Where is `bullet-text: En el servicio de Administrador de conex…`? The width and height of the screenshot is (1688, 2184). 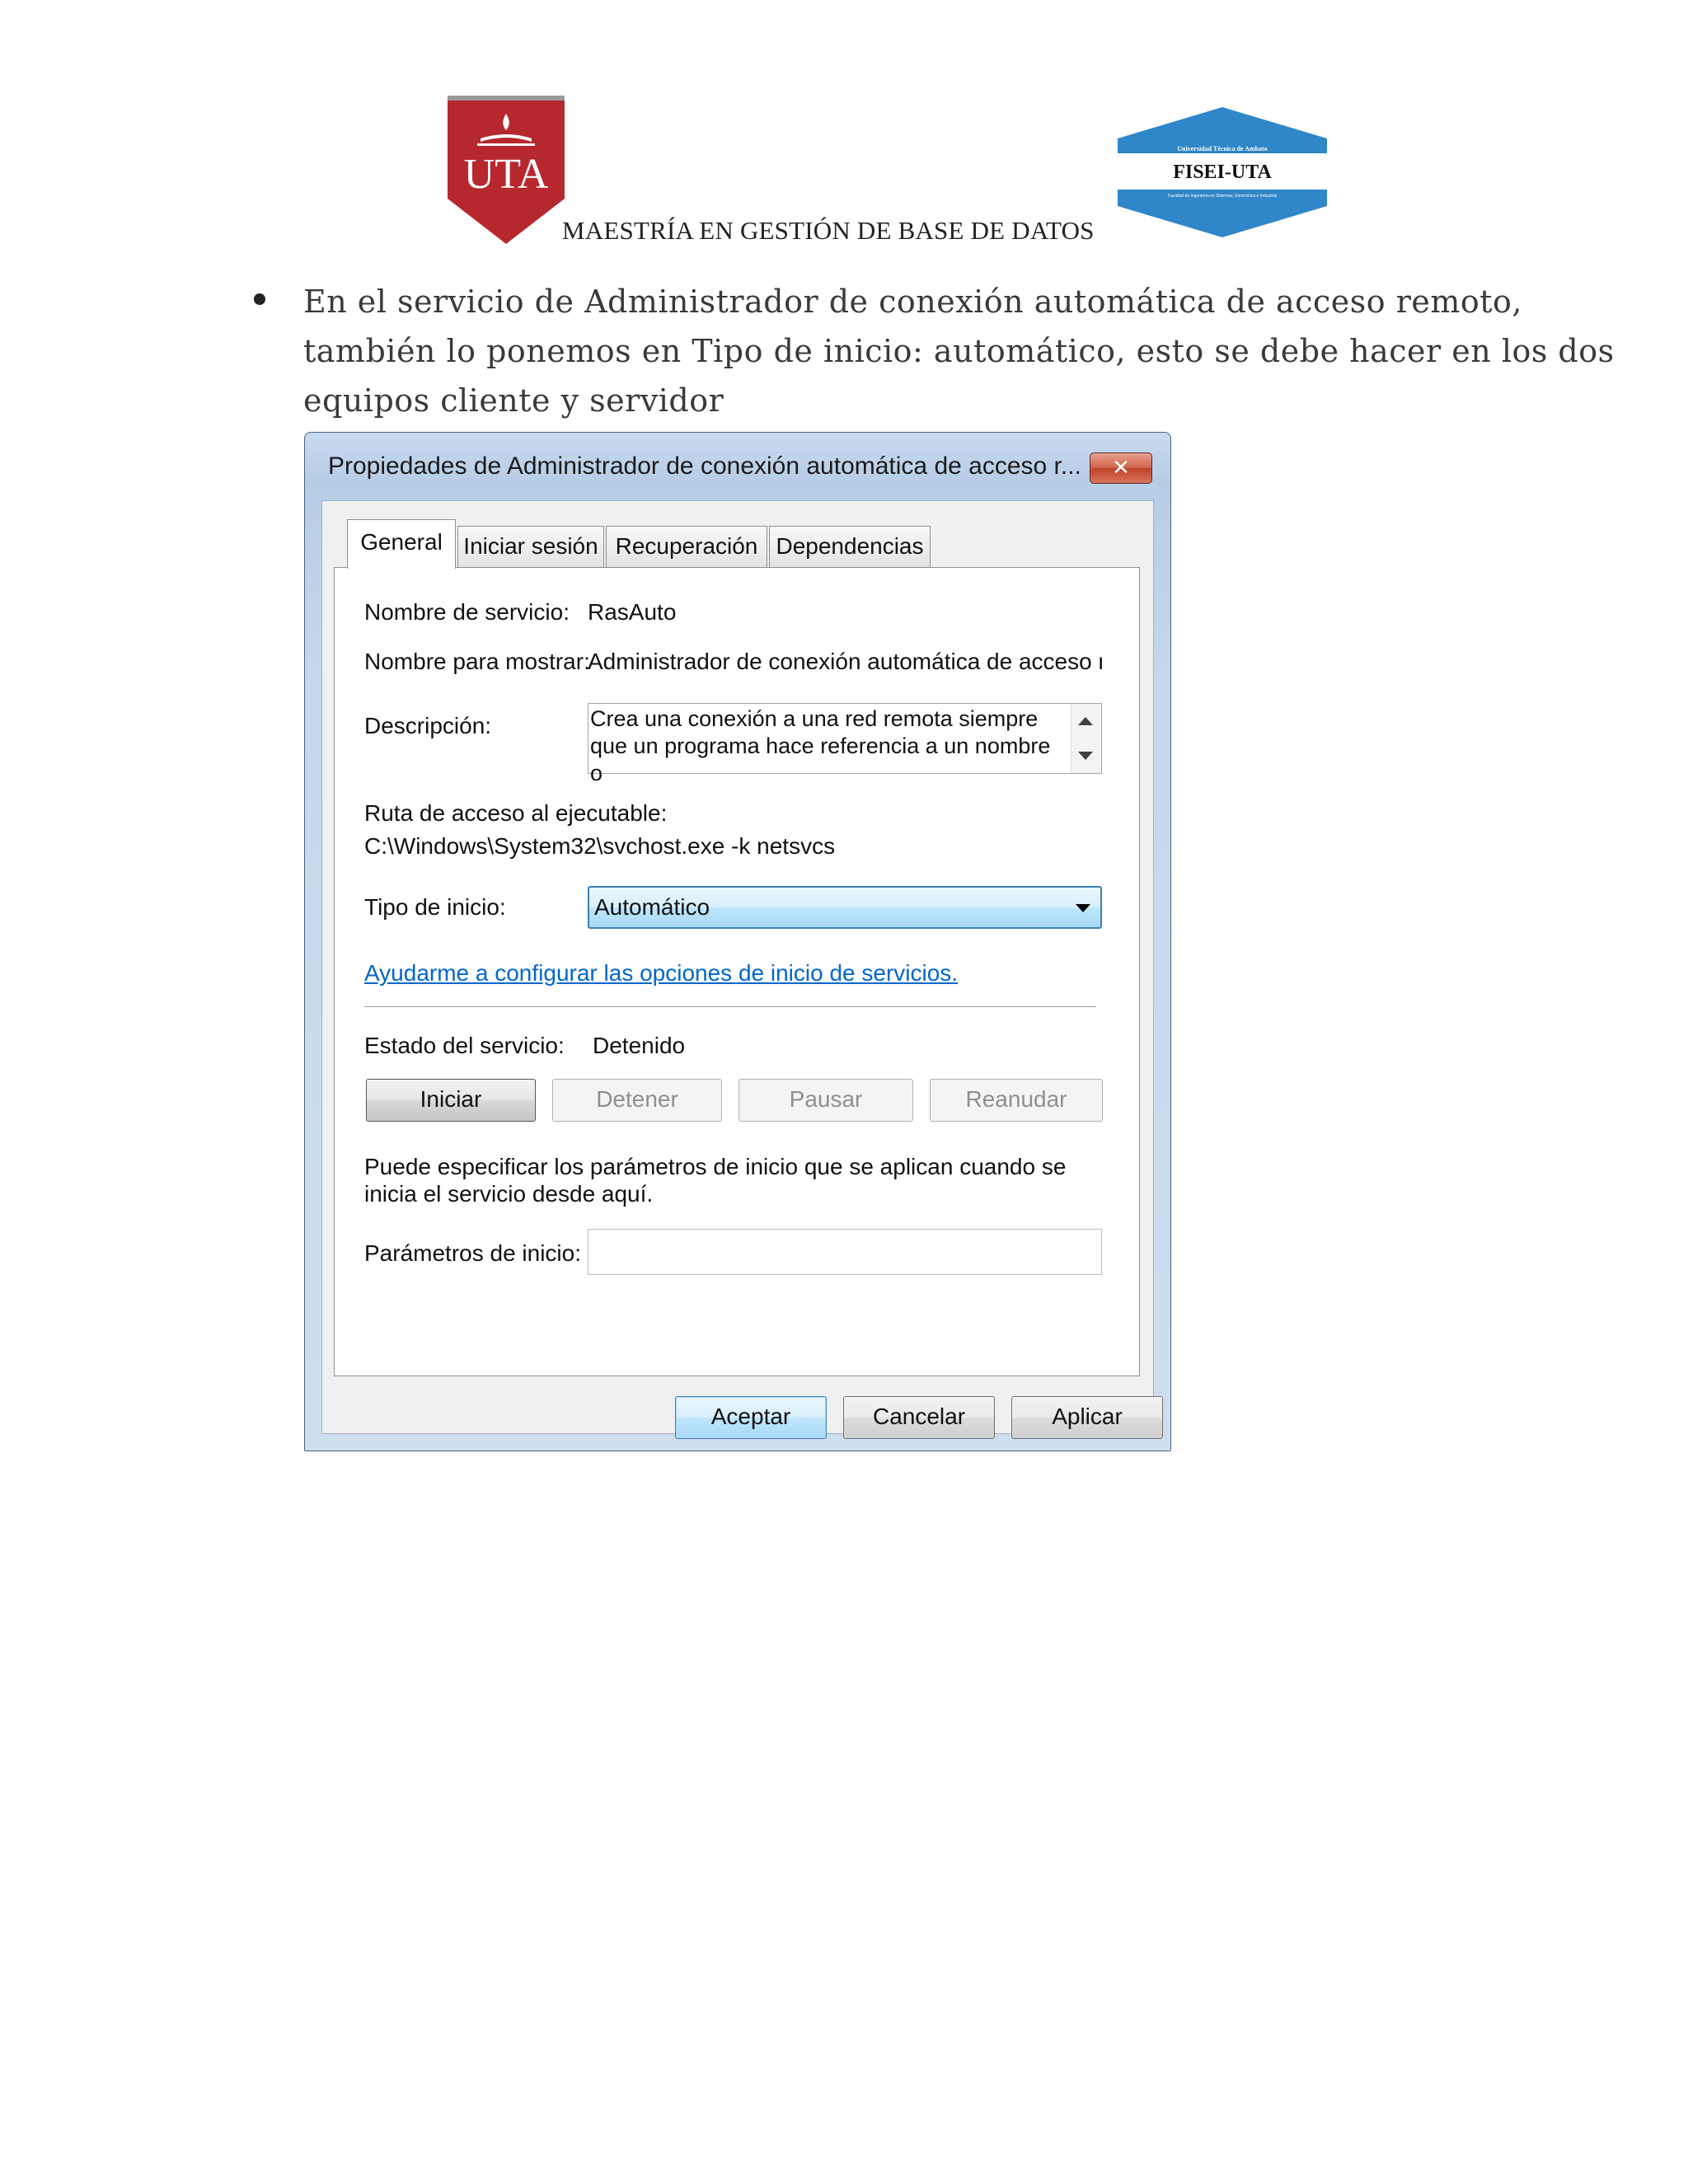
bullet-text: En el servicio de Administrador de conex… is located at coordinates (959, 351).